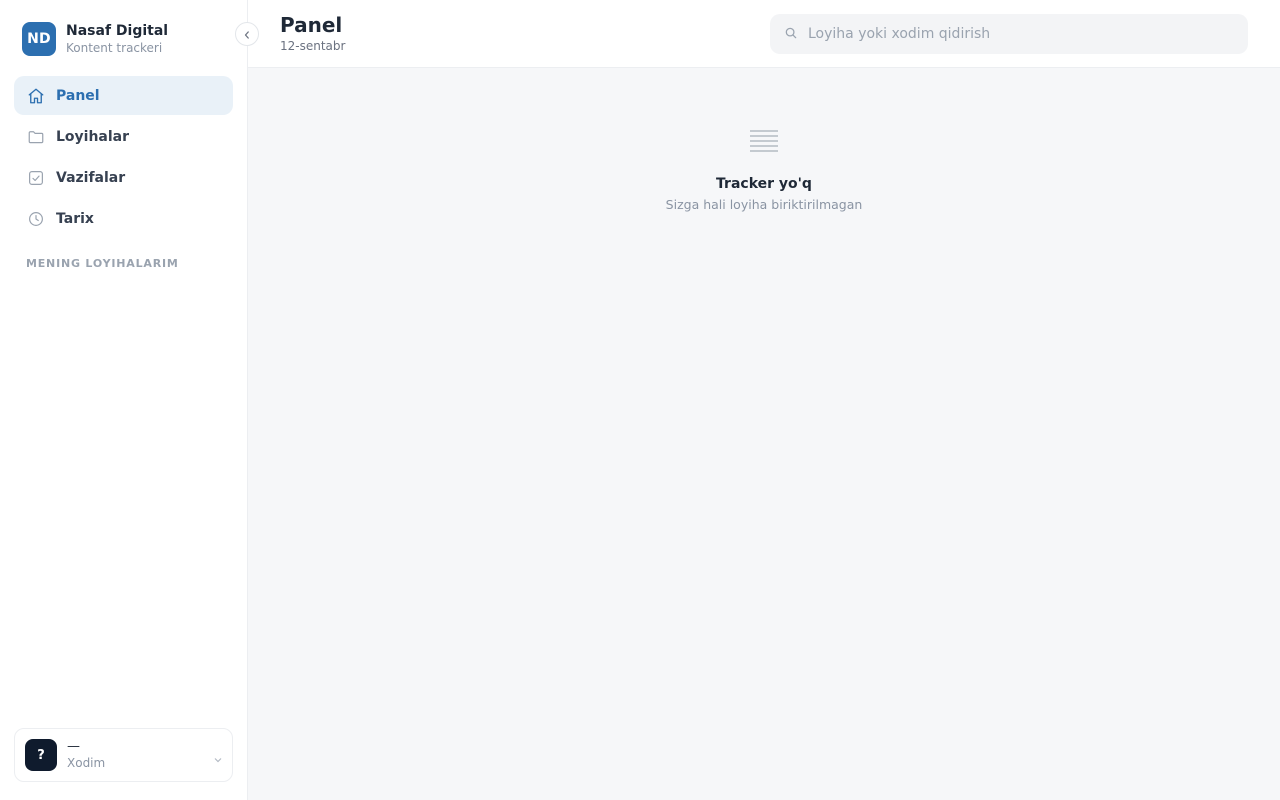  I want to click on sidebar-nav: Panel Loyihalar Vazifalar Tarix, so click(123, 158).